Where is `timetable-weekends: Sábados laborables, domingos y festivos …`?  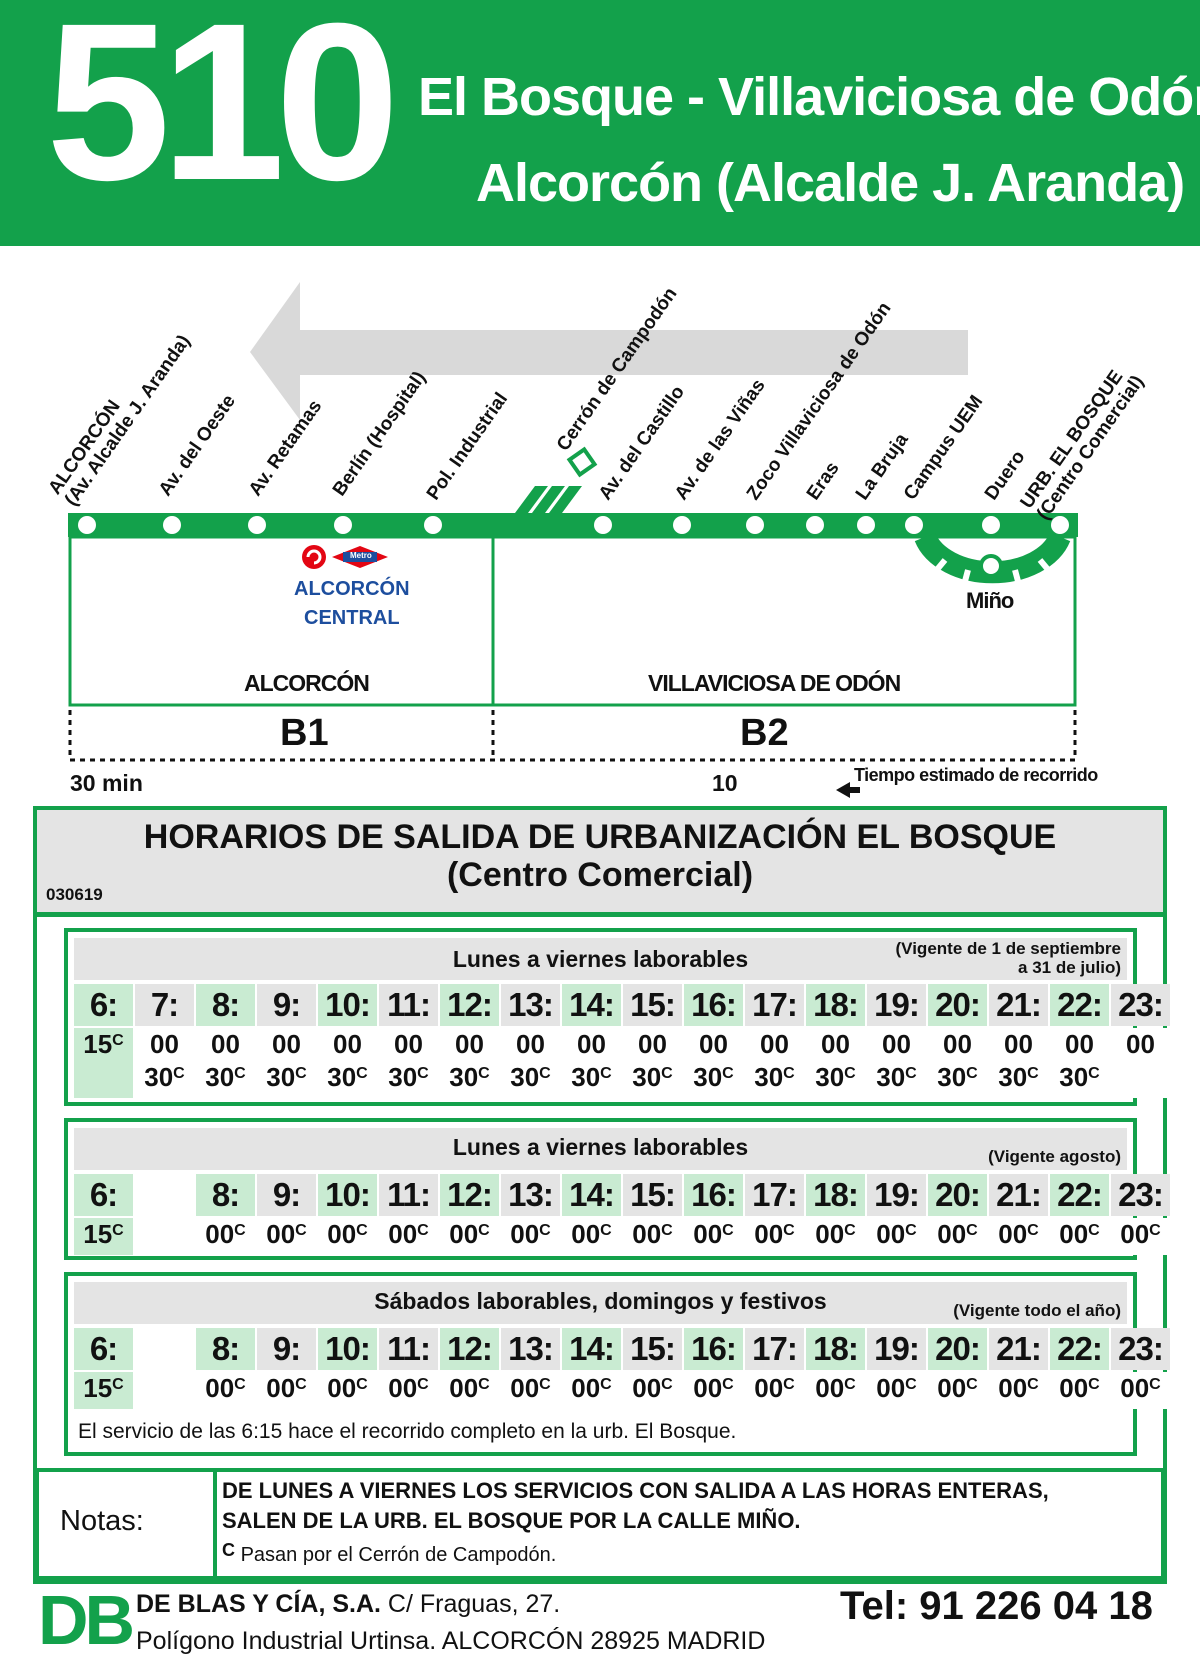 timetable-weekends: Sábados laborables, domingos y festivos … is located at coordinates (617, 1364).